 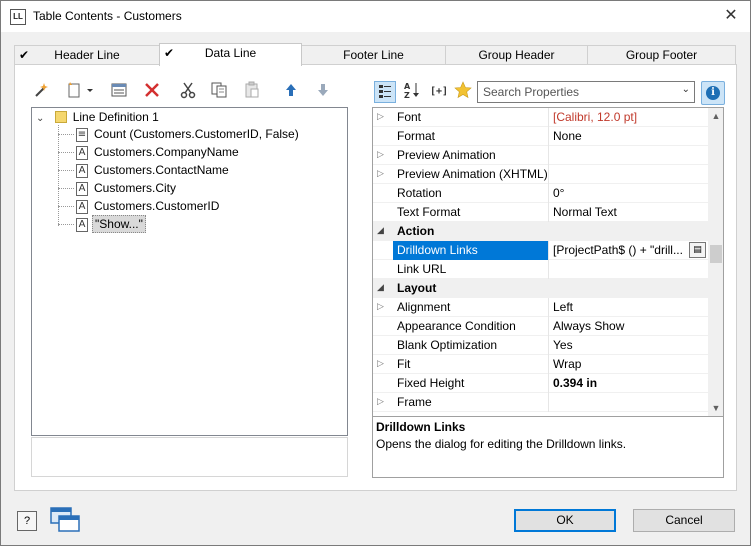 What do you see at coordinates (540, 288) in the screenshot?
I see `property-category-layout: ◢ Layout` at bounding box center [540, 288].